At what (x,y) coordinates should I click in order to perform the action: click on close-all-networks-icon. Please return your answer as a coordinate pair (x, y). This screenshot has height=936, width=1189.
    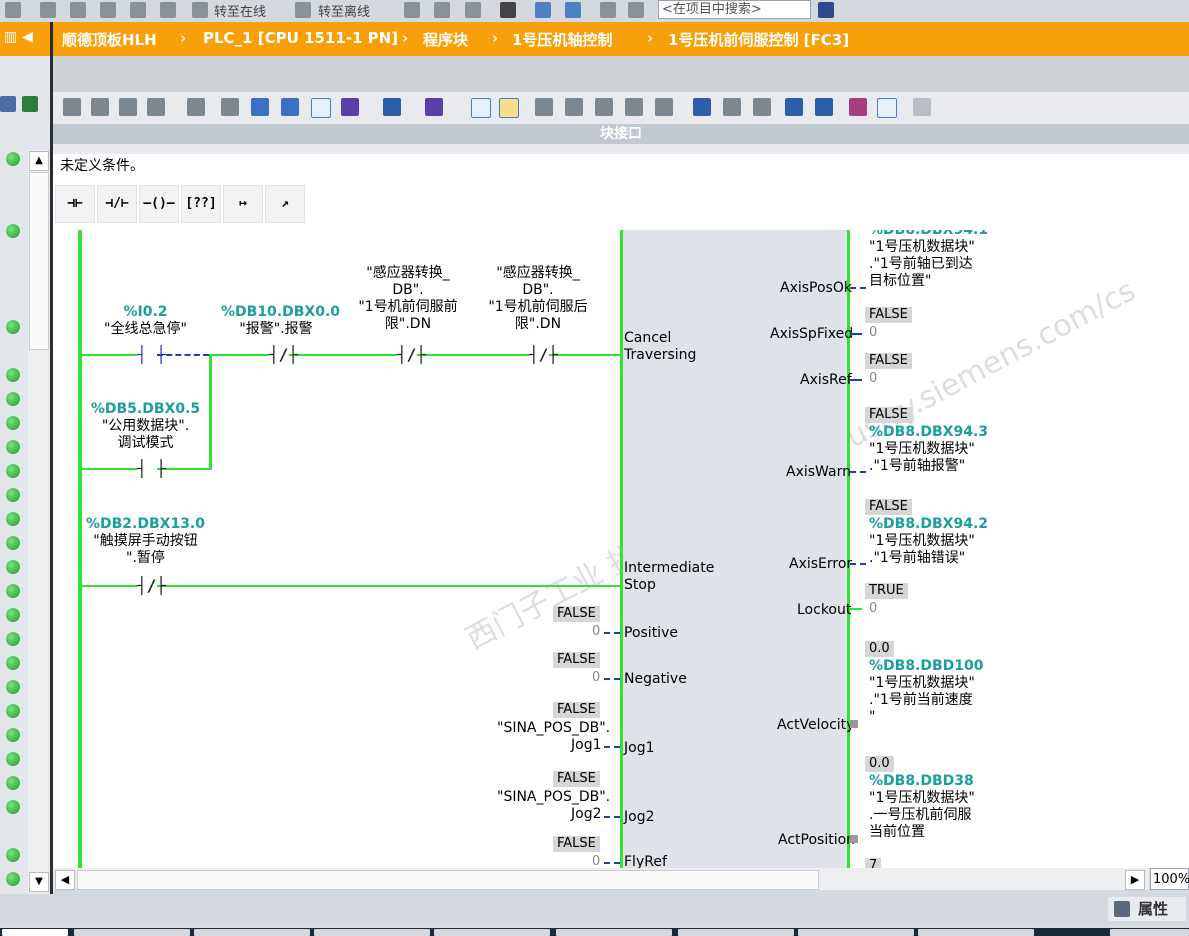
    Looking at the image, I should click on (290, 107).